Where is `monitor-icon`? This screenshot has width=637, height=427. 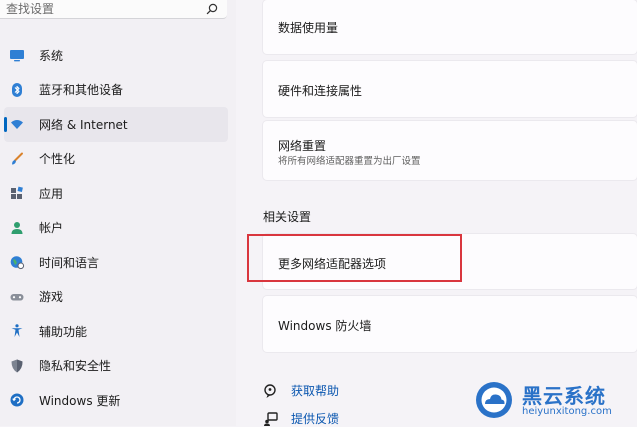
monitor-icon is located at coordinates (17, 56).